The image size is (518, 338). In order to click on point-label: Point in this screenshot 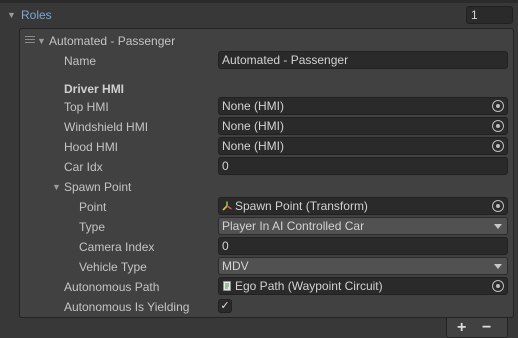, I will do `click(93, 207)`.